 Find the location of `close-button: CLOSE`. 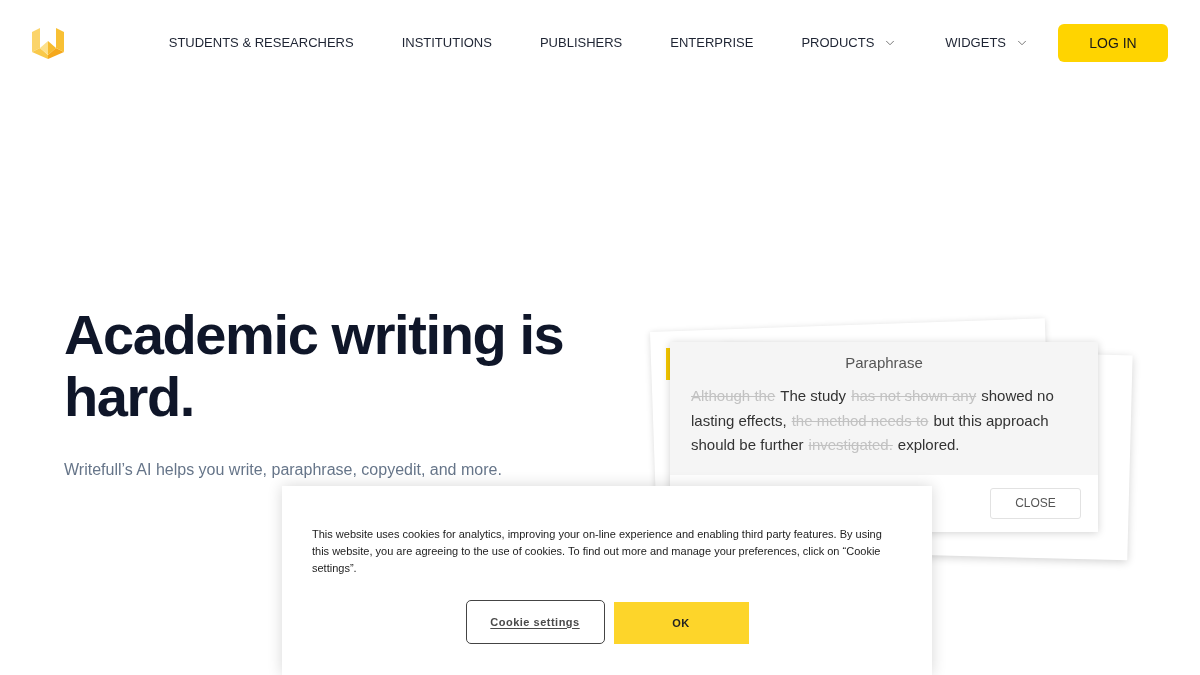

close-button: CLOSE is located at coordinates (1035, 503).